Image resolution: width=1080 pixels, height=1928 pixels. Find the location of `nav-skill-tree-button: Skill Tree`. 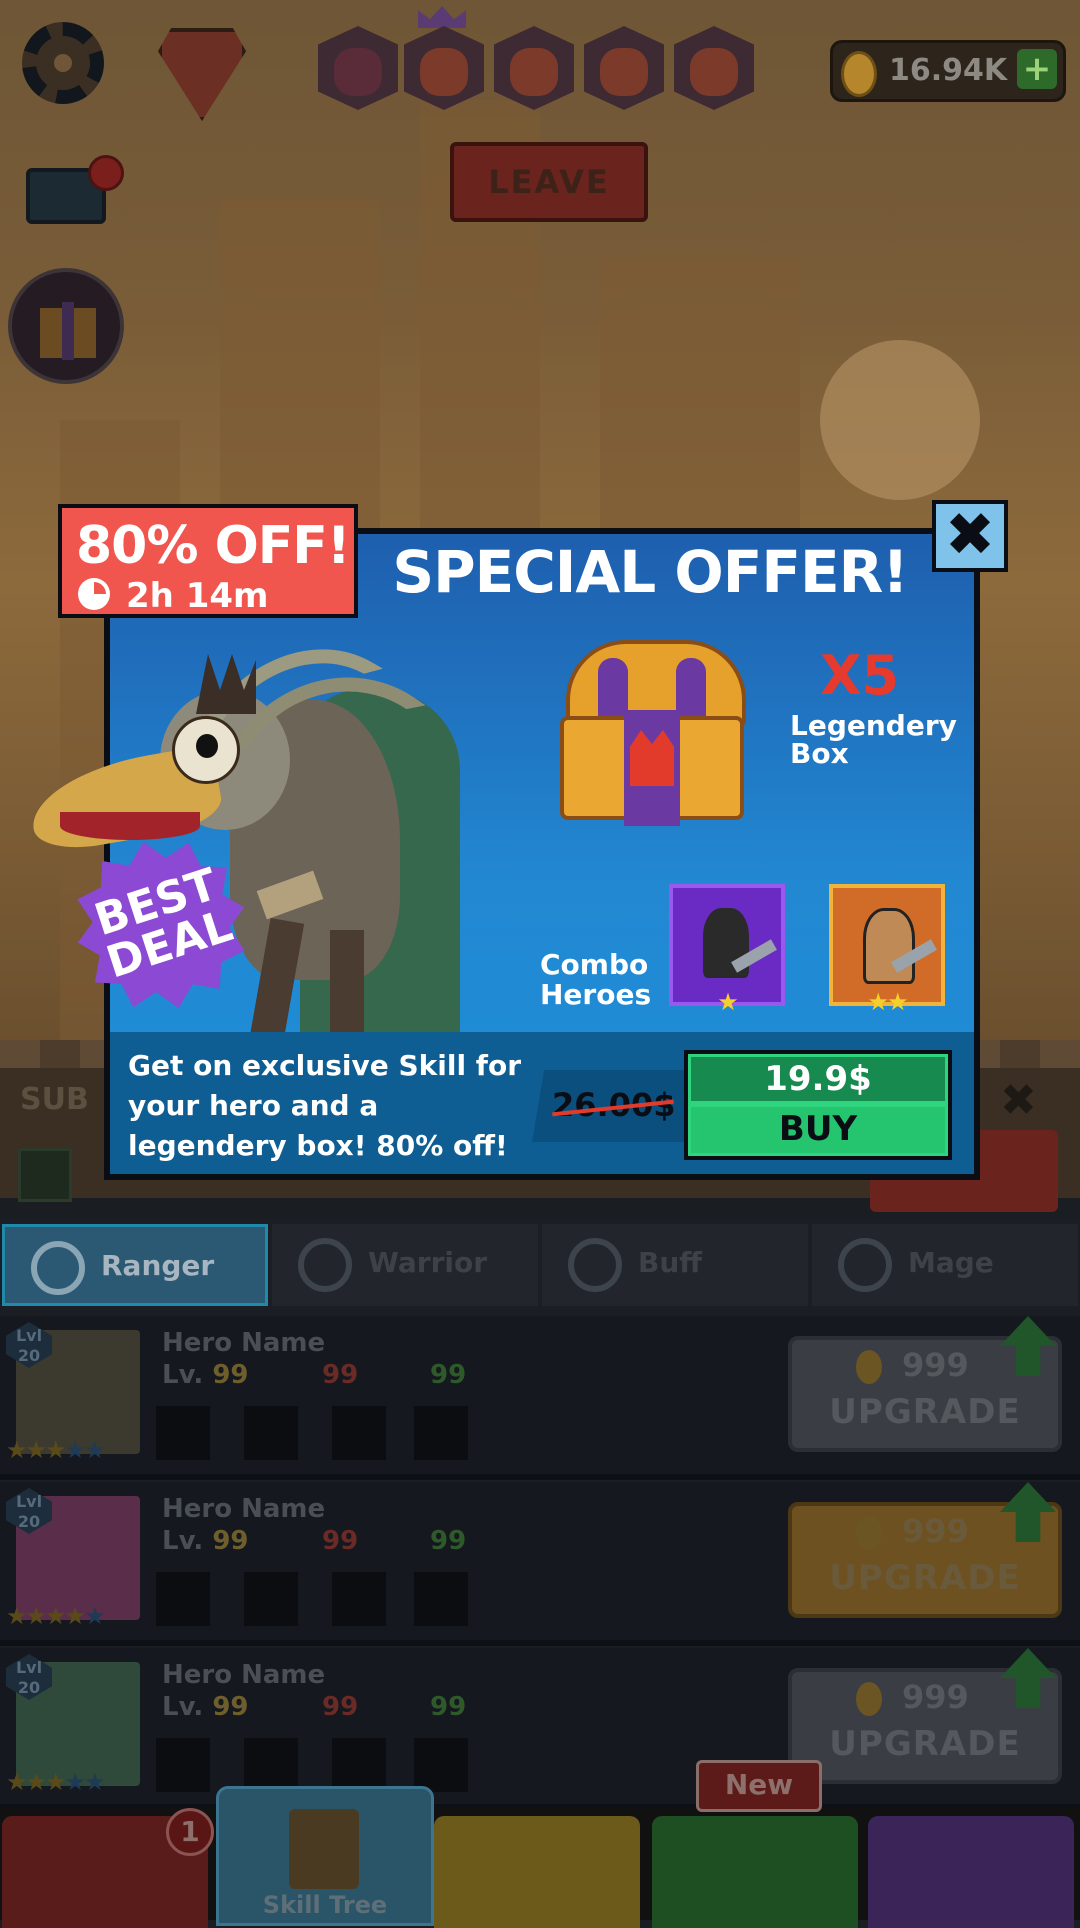

nav-skill-tree-button: Skill Tree is located at coordinates (325, 1856).